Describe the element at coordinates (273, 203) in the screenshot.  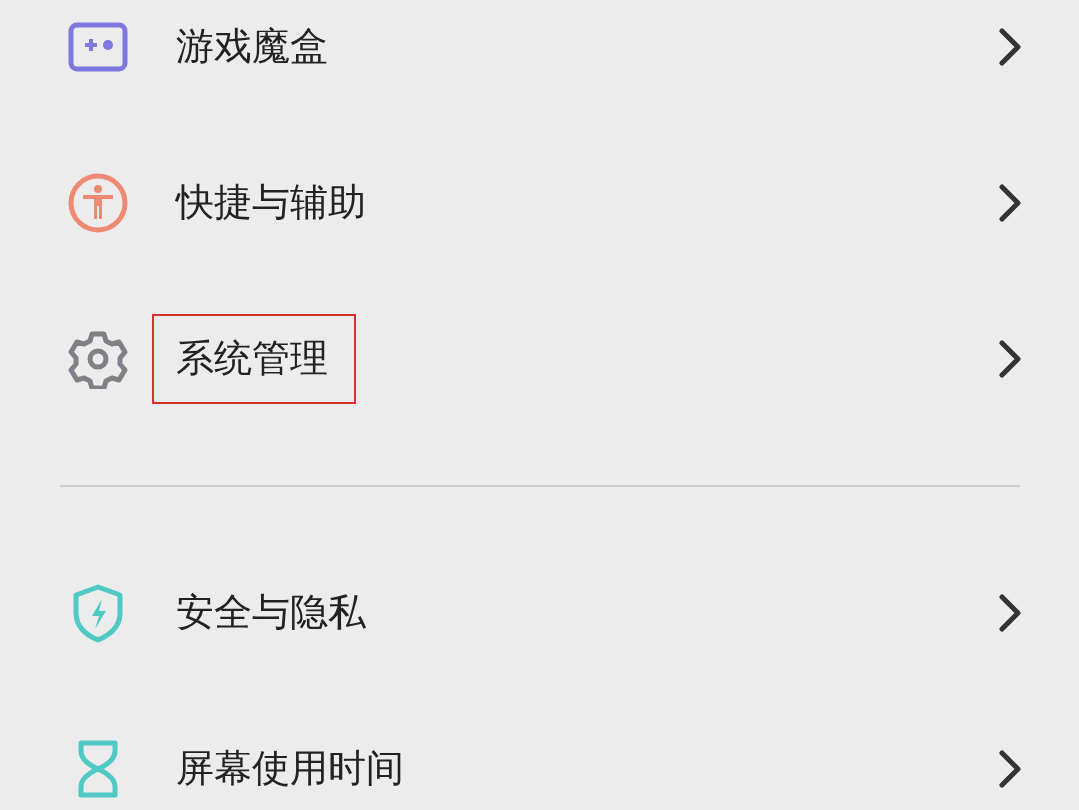
I see `item-label: 快捷与辅助` at that location.